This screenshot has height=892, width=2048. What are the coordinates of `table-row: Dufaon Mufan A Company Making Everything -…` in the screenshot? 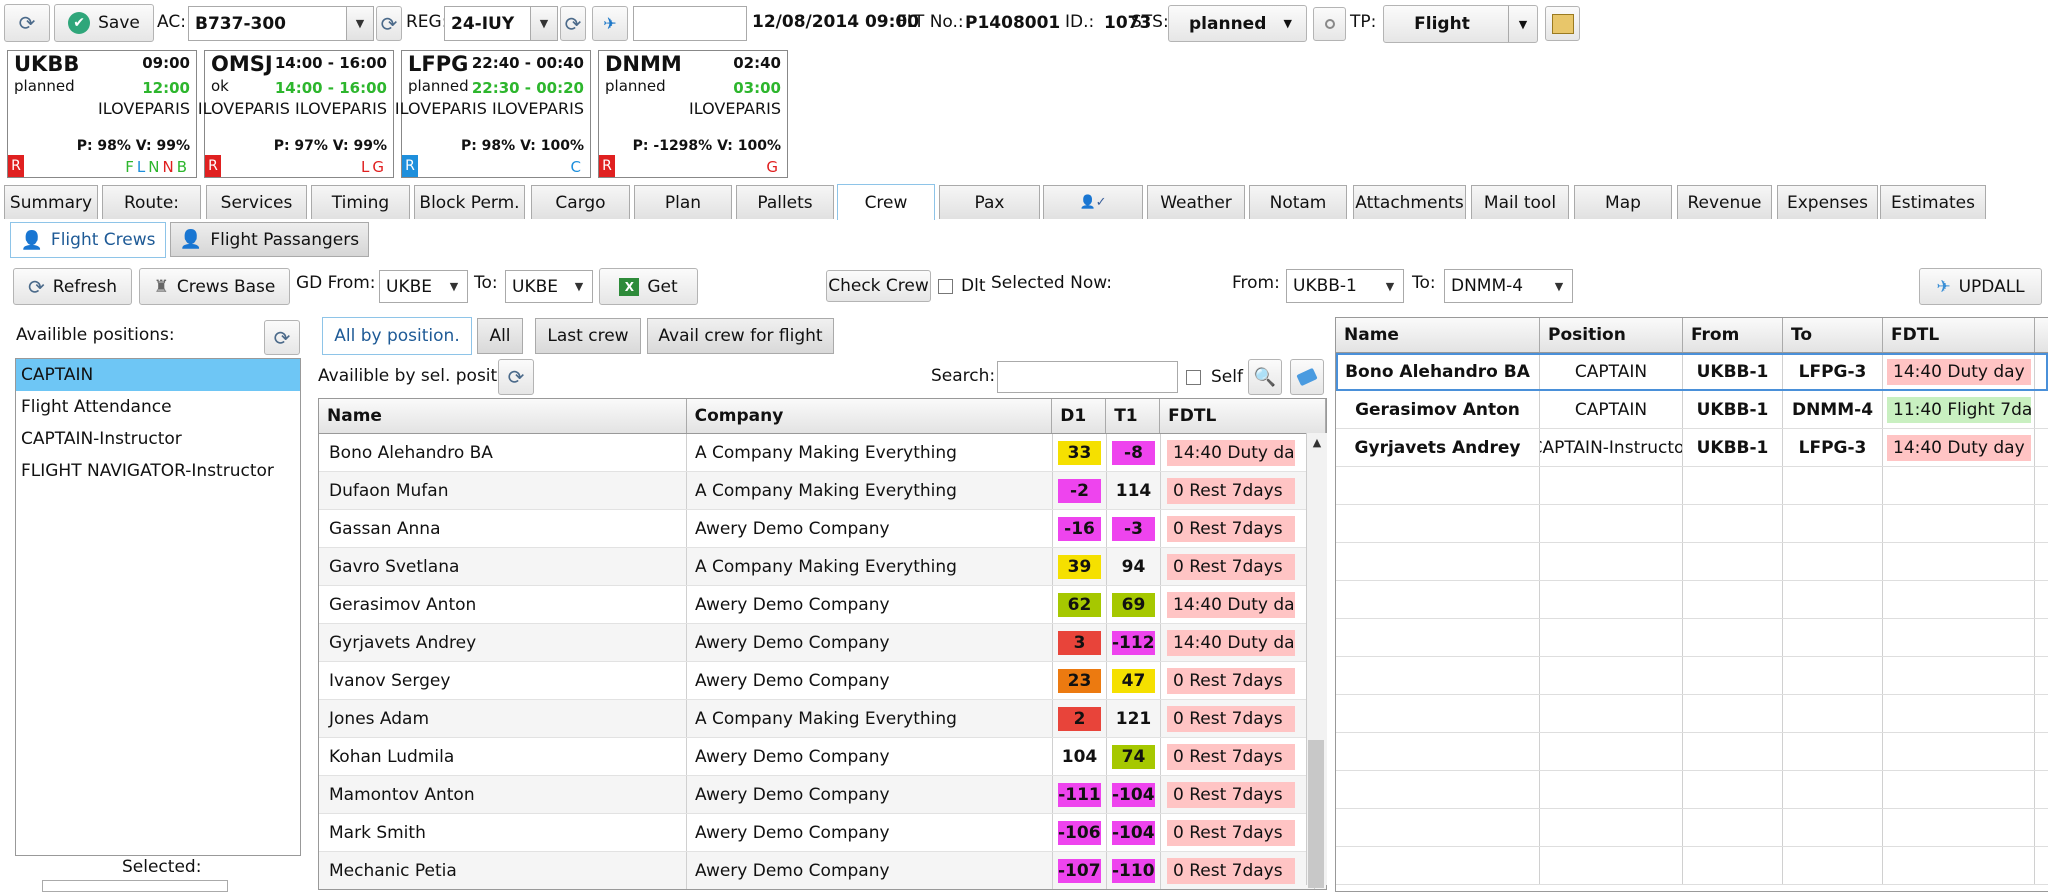 It's located at (822, 491).